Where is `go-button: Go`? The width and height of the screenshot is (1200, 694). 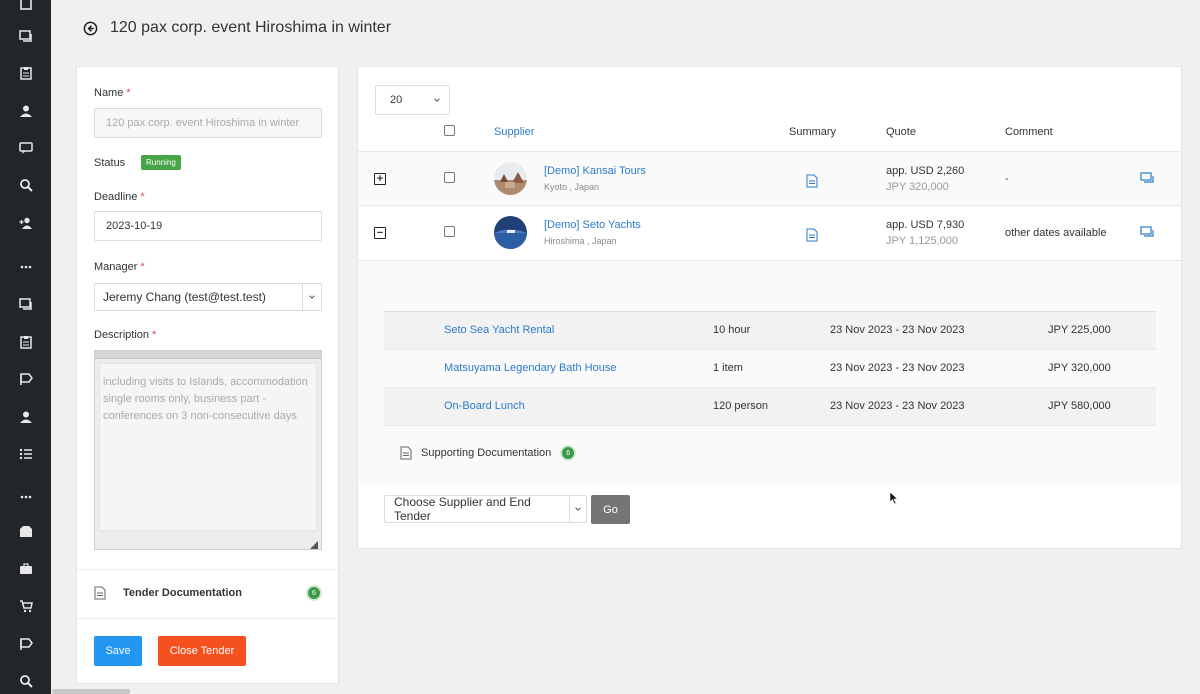
go-button: Go is located at coordinates (610, 509).